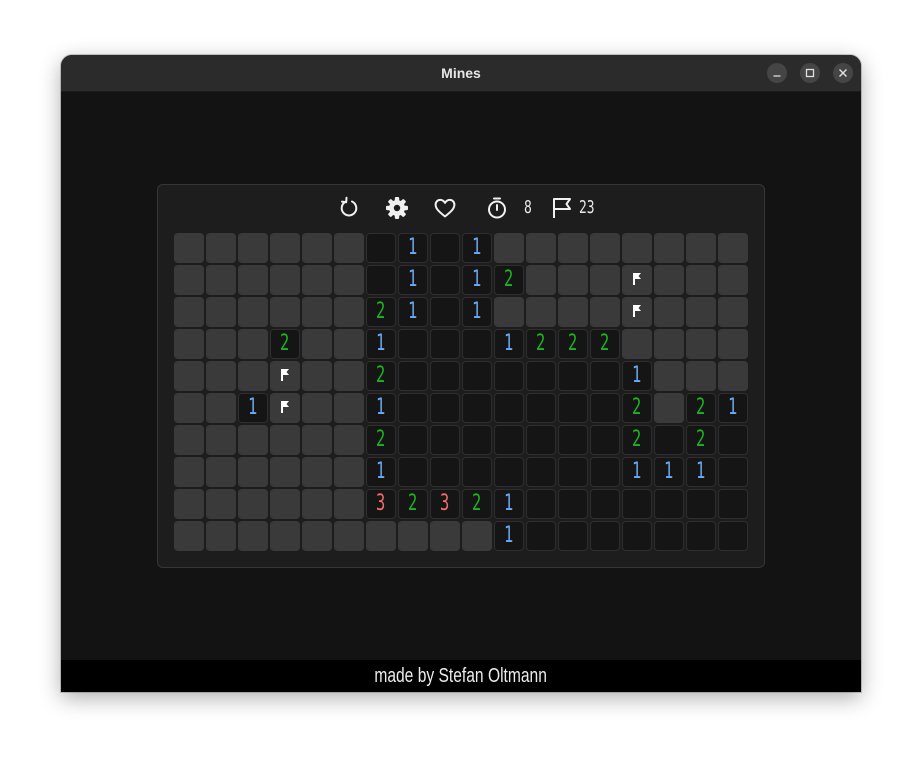 This screenshot has height=759, width=922. I want to click on close-button, so click(843, 73).